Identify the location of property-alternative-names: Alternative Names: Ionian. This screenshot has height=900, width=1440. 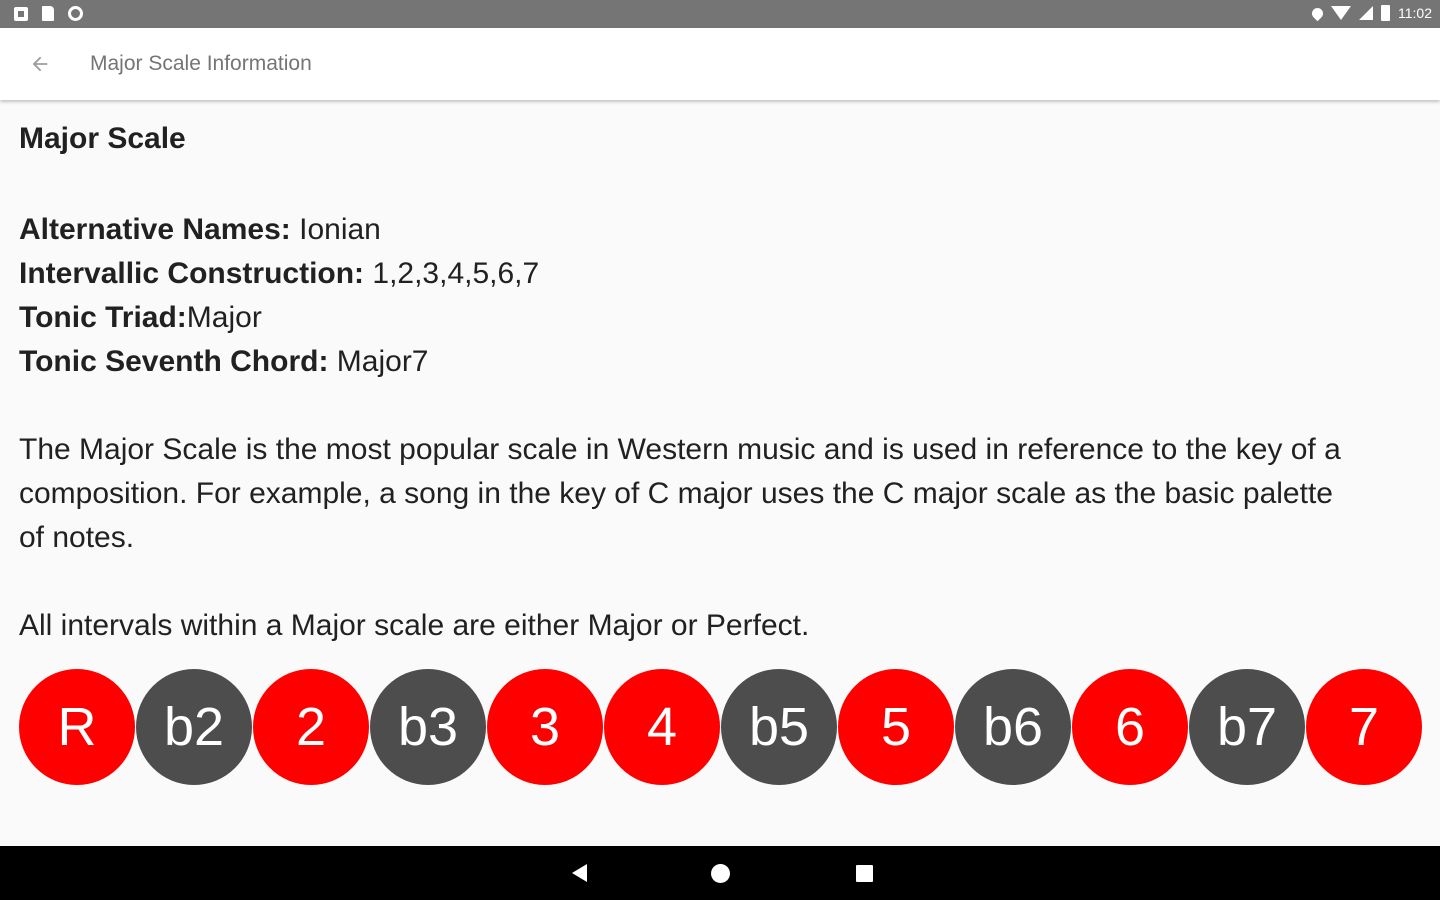
(279, 232).